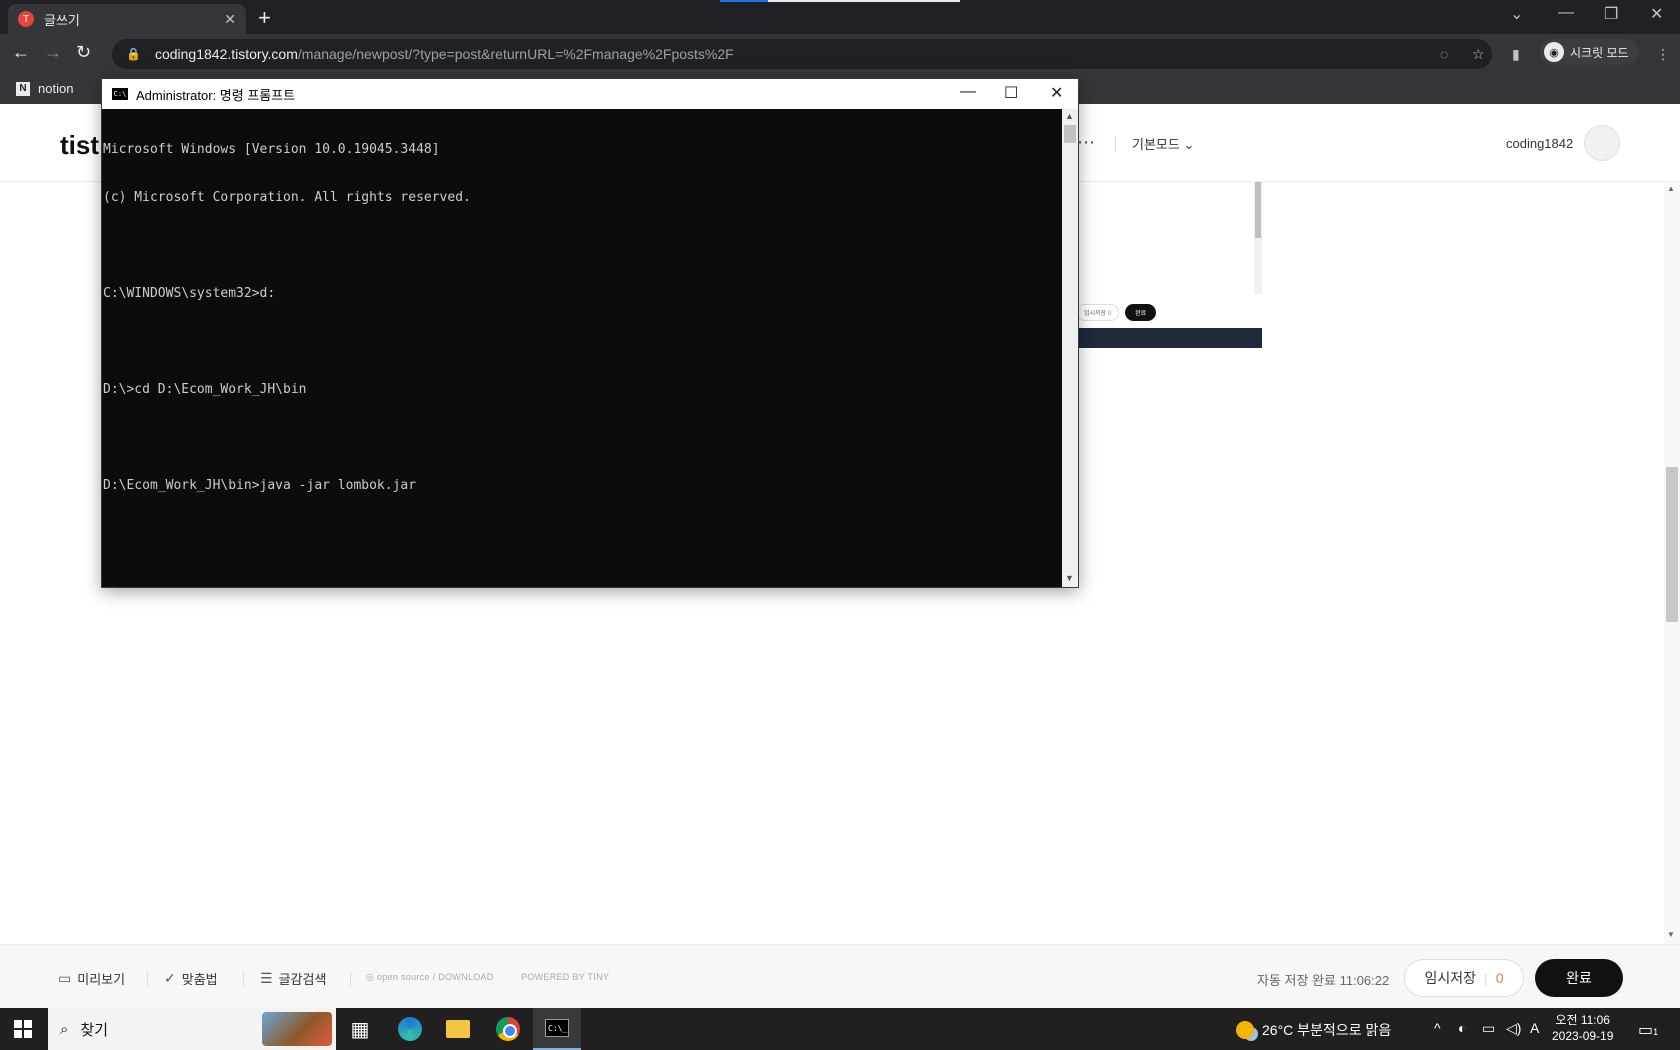 The height and width of the screenshot is (1050, 1680). What do you see at coordinates (1245, 1030) in the screenshot?
I see `partly-sunny-icon` at bounding box center [1245, 1030].